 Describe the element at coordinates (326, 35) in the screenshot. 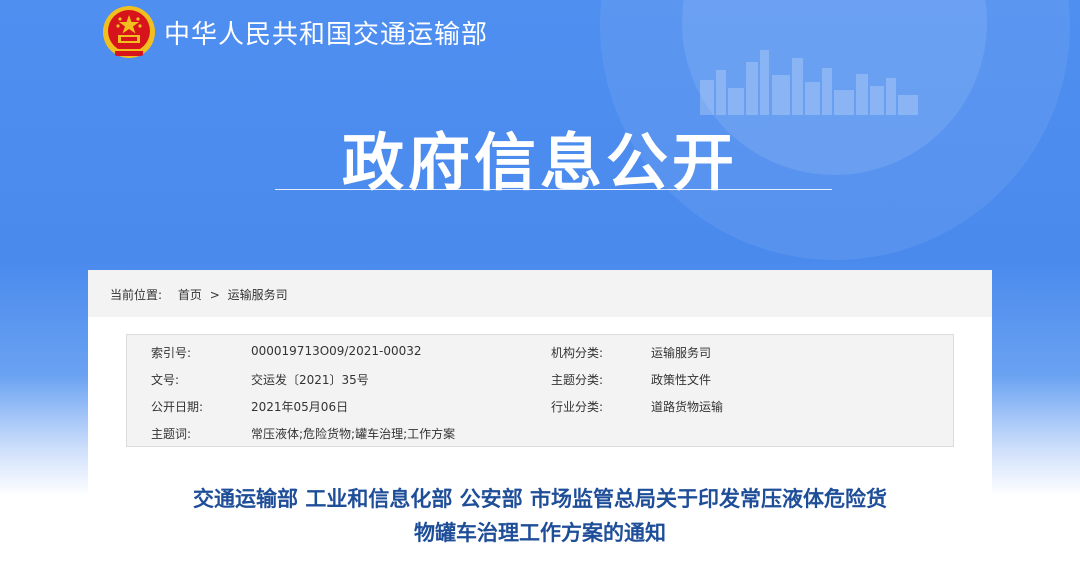

I see `ministry-name: 中华人民共和国交通运输部` at that location.